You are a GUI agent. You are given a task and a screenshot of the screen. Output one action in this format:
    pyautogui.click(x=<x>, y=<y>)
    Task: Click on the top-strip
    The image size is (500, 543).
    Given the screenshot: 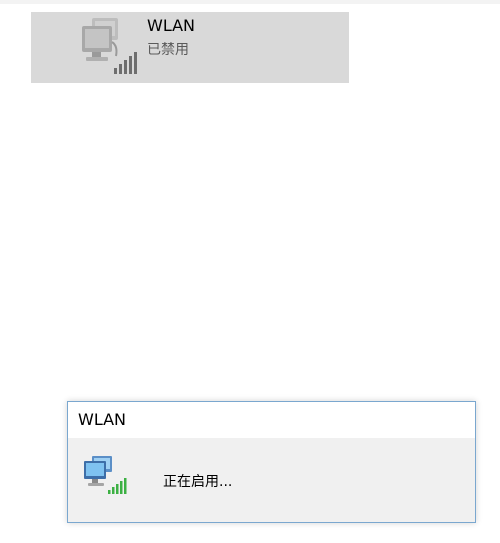 What is the action you would take?
    pyautogui.click(x=250, y=2)
    